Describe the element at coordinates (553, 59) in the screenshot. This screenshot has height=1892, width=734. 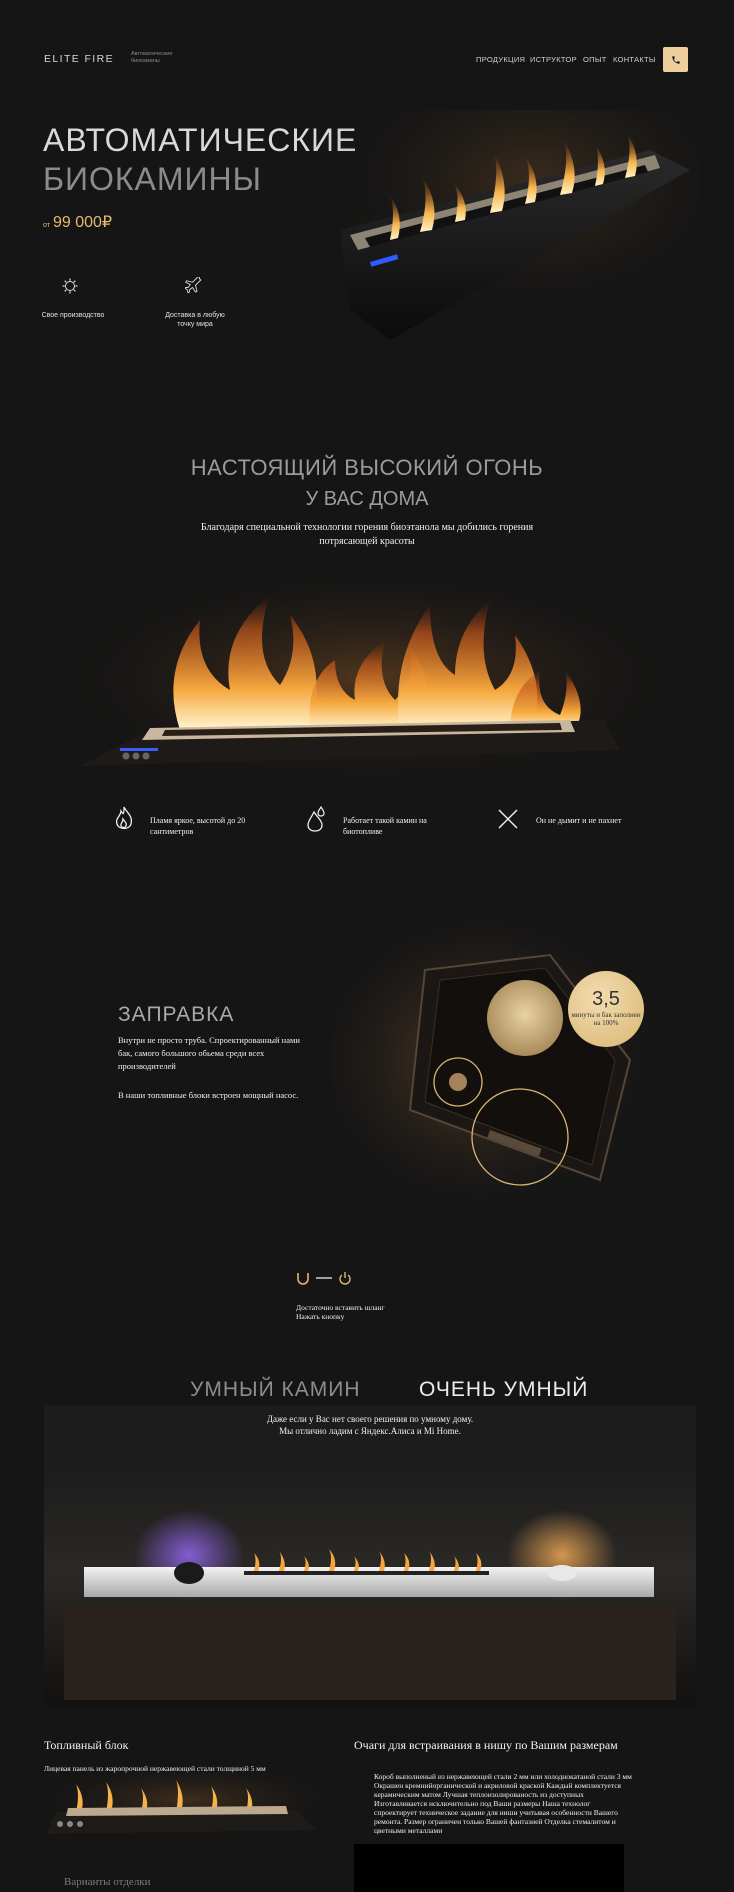
I see `nav-instructor: ИСТРУКТОР` at that location.